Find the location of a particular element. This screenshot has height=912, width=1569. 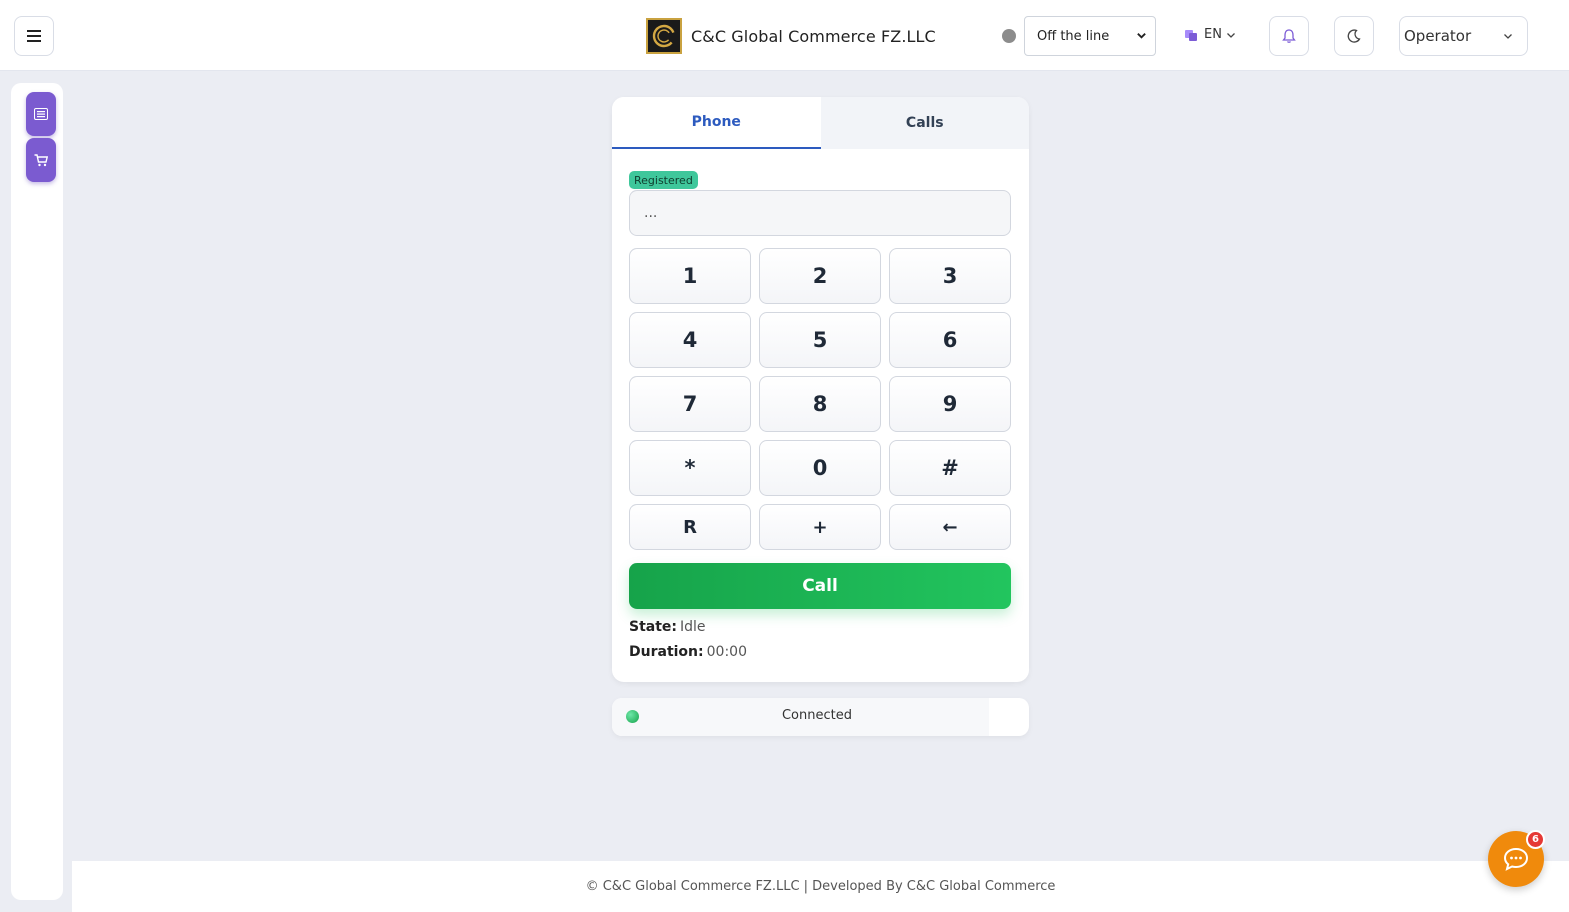

call-state: State: Idle is located at coordinates (667, 627).